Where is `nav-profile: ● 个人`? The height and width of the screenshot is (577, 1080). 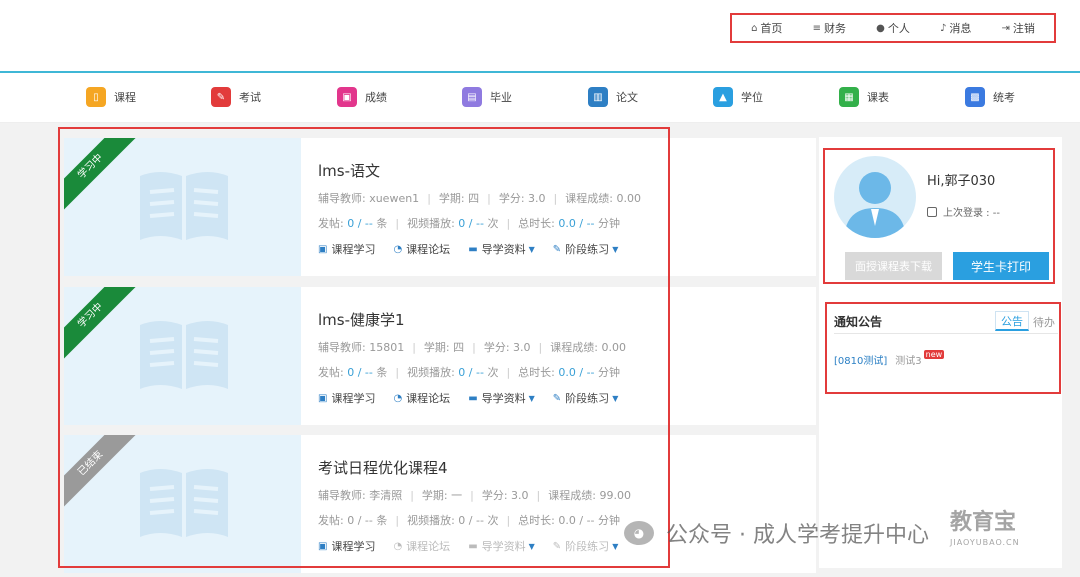 nav-profile: ● 个人 is located at coordinates (893, 28).